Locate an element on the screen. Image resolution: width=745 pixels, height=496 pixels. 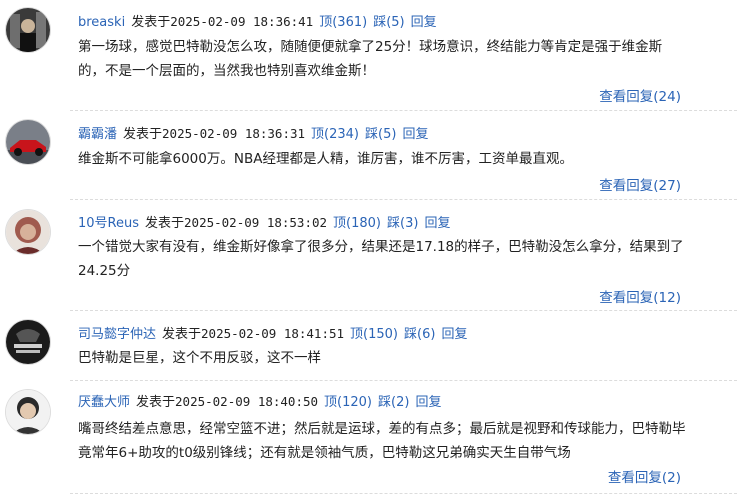
downvote-button: 踩(6) is located at coordinates (419, 334).